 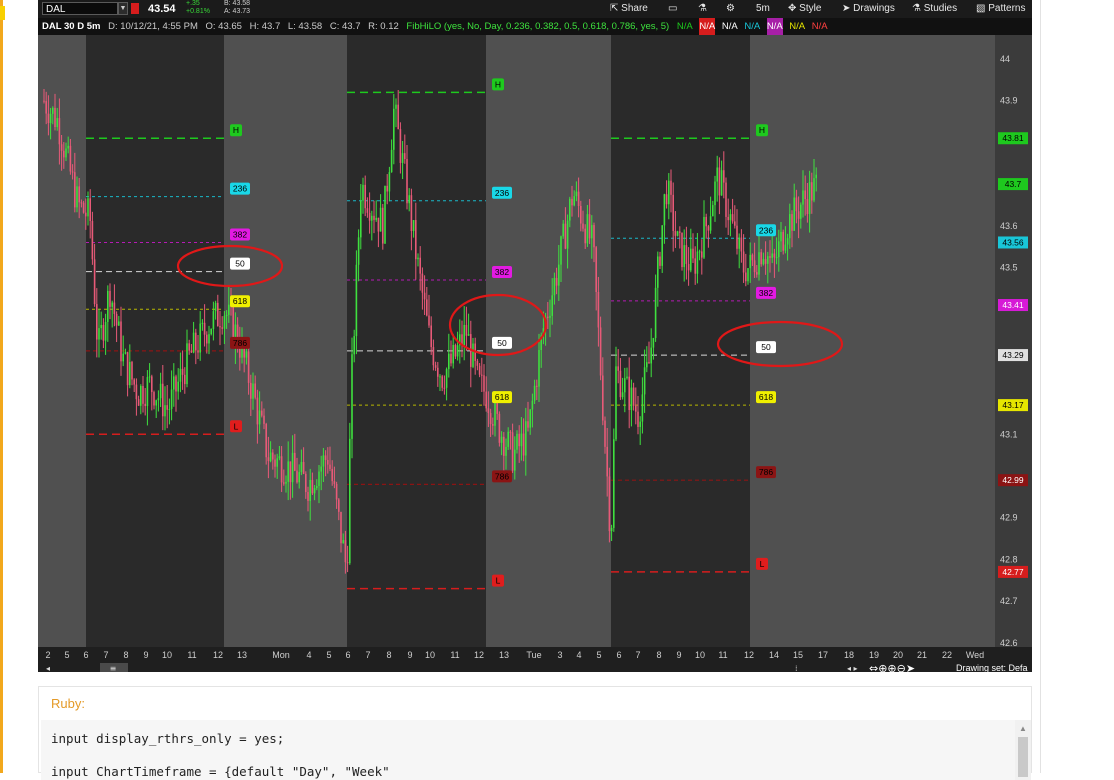 What do you see at coordinates (1013, 138) in the screenshot?
I see `price-badge-label: 43.81` at bounding box center [1013, 138].